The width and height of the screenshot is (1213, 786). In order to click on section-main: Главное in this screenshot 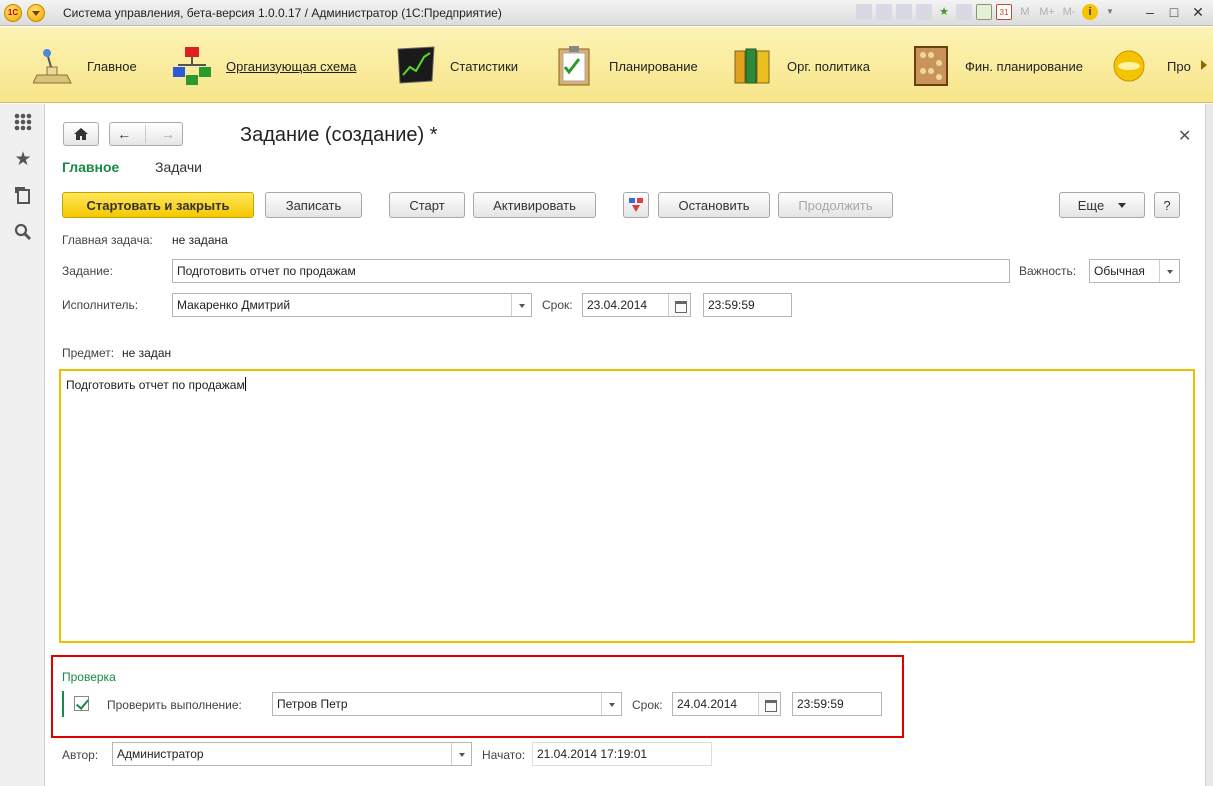, I will do `click(85, 66)`.